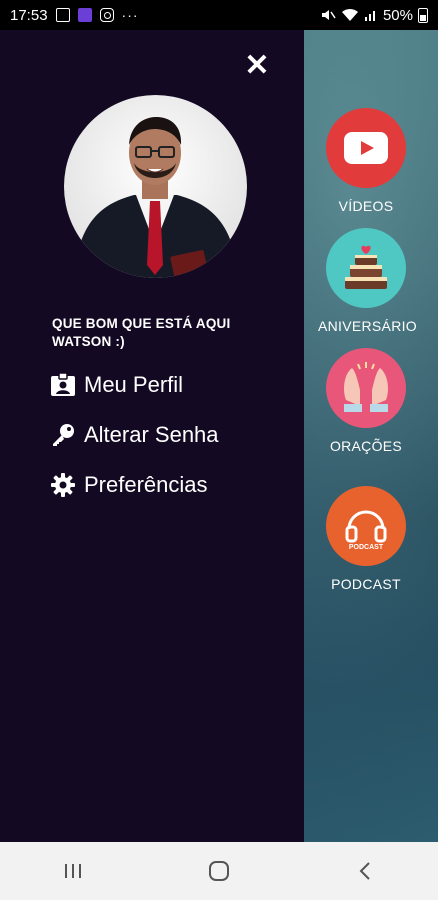  Describe the element at coordinates (155, 186) in the screenshot. I see `avatar` at that location.